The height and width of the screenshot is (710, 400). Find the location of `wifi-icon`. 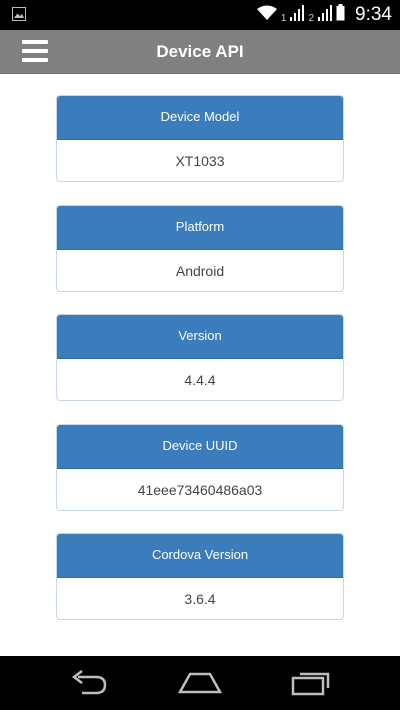

wifi-icon is located at coordinates (266, 15).